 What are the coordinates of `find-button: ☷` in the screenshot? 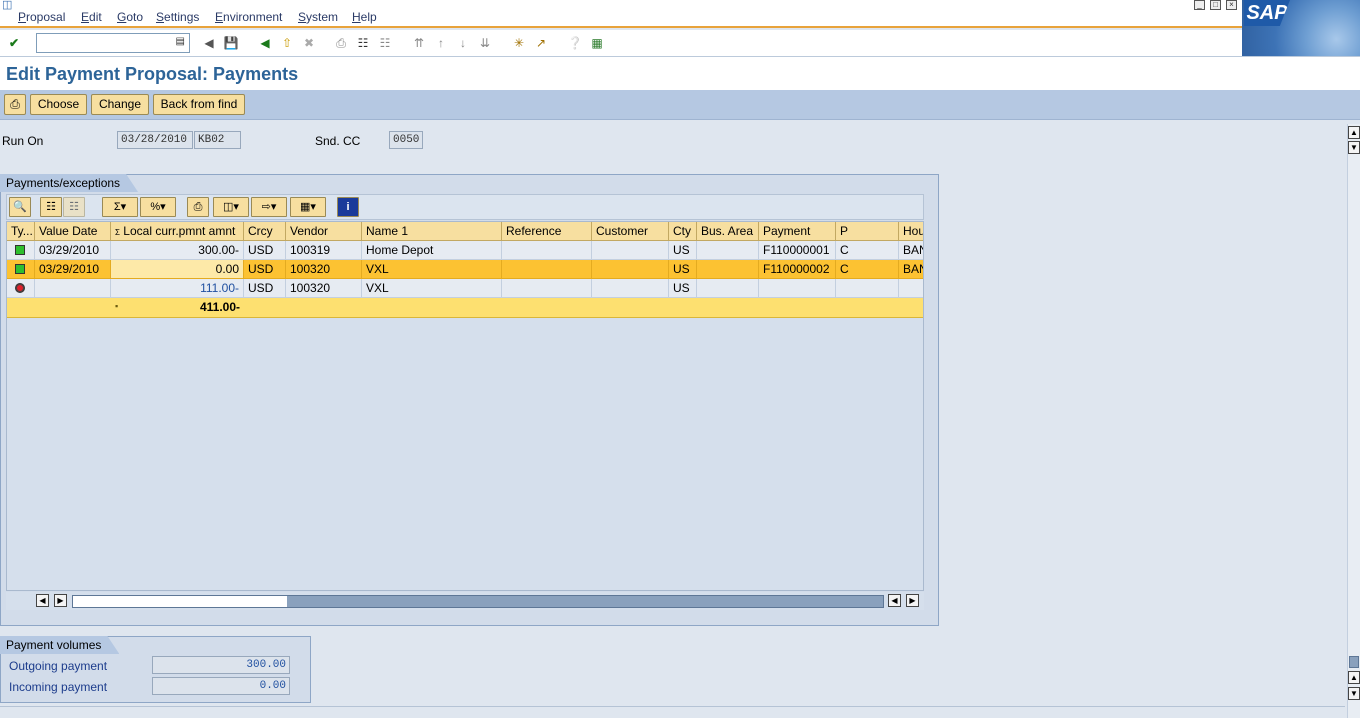 It's located at (51, 207).